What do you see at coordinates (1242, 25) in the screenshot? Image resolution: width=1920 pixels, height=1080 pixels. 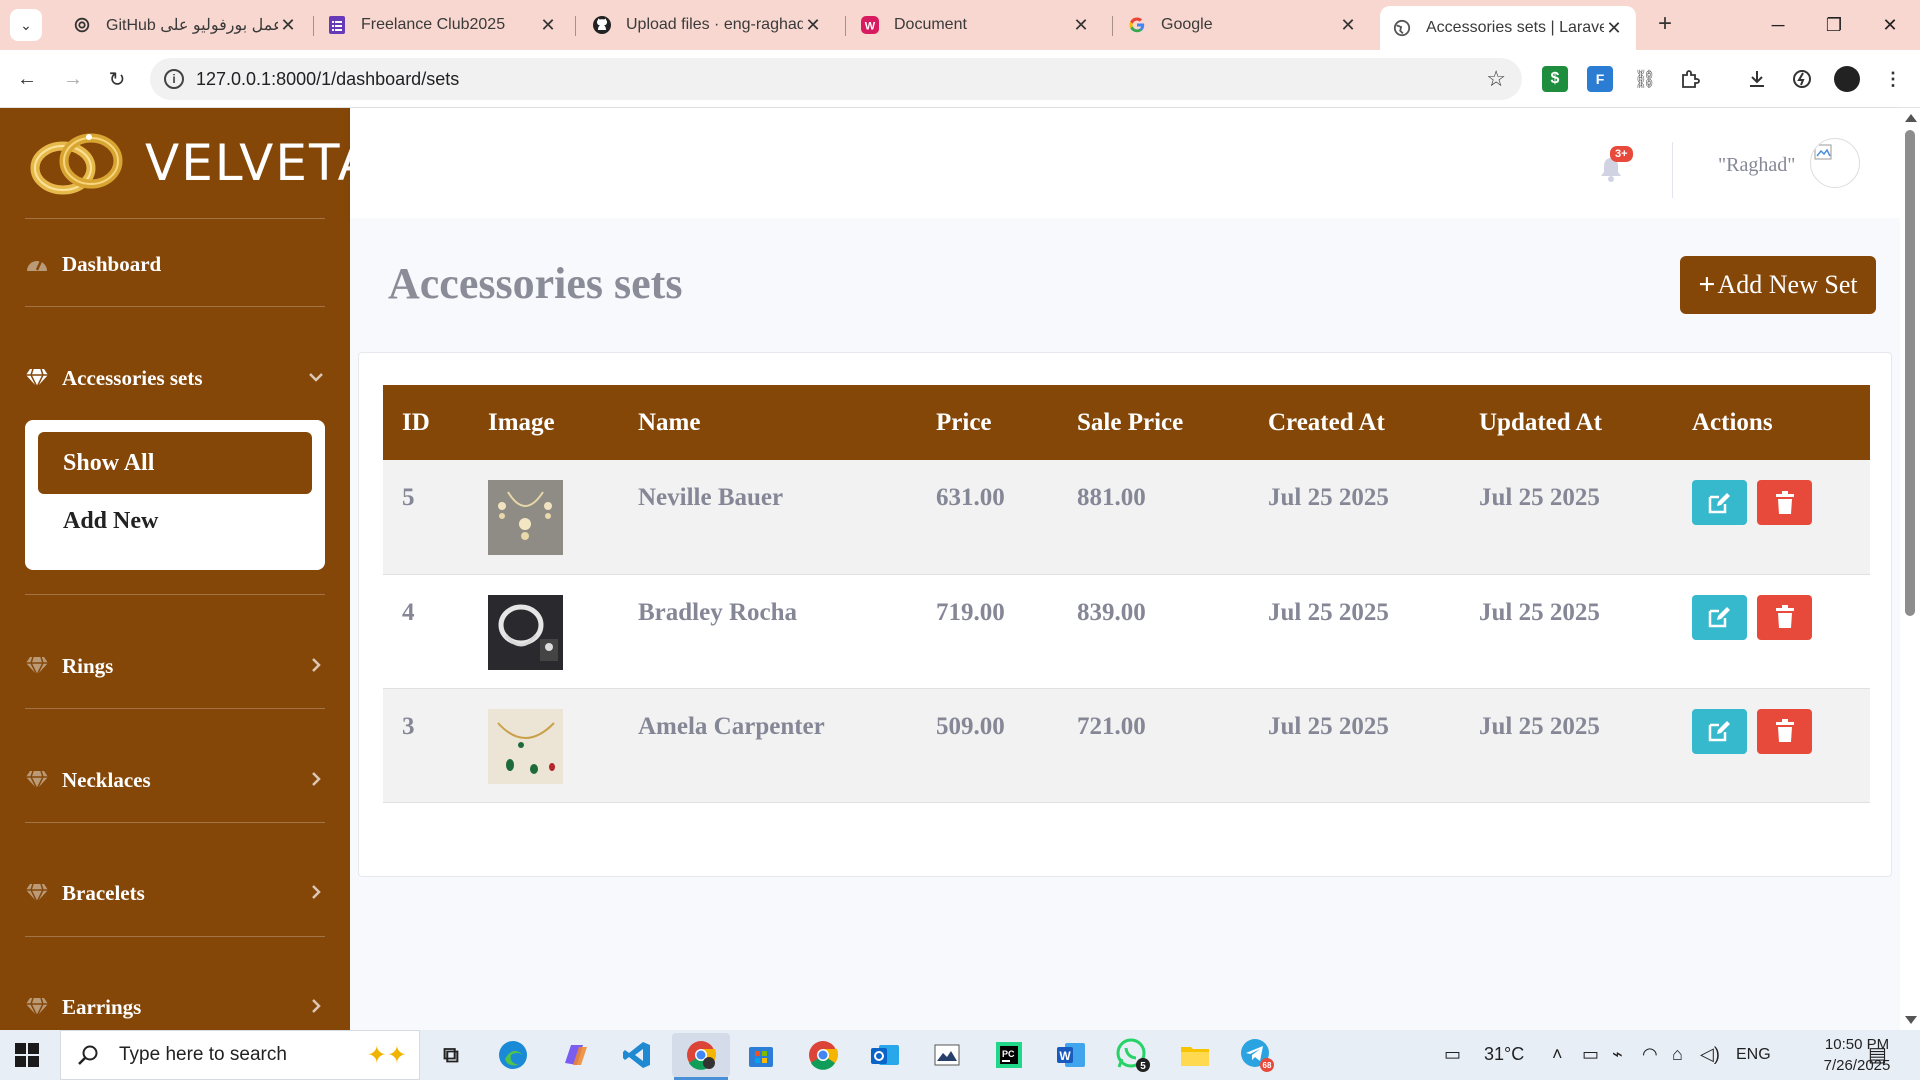 I see `tab-google: Google ✕` at bounding box center [1242, 25].